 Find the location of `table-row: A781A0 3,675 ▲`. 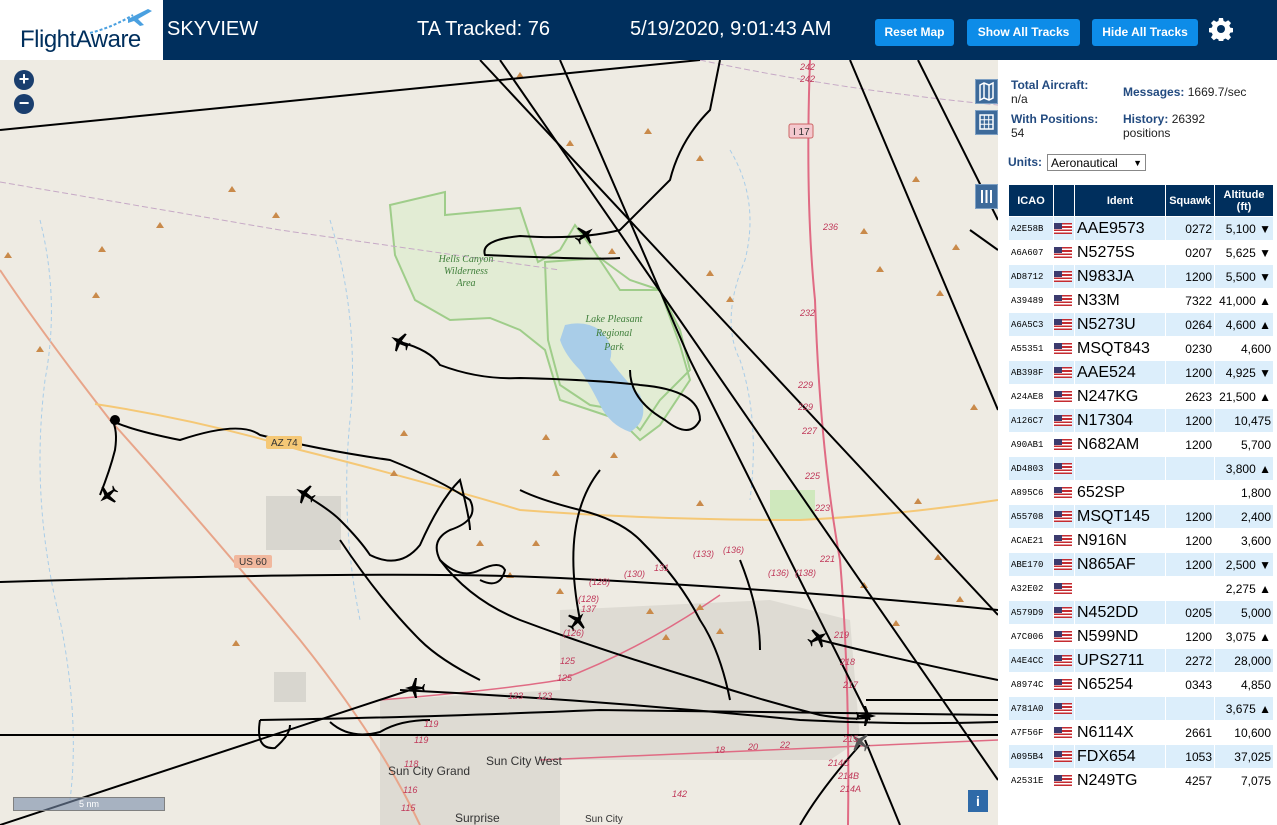

table-row: A781A0 3,675 ▲ is located at coordinates (1141, 708).